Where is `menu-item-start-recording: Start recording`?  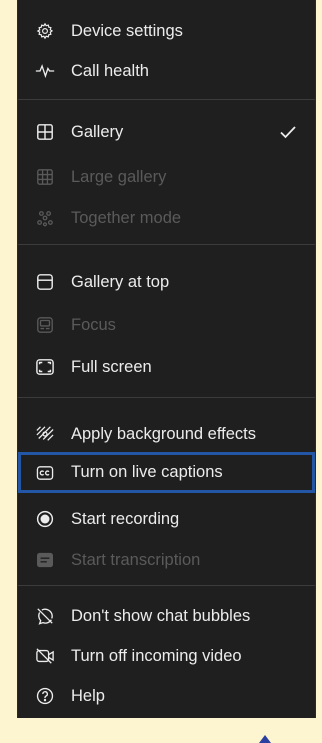
menu-item-start-recording: Start recording is located at coordinates (166, 519).